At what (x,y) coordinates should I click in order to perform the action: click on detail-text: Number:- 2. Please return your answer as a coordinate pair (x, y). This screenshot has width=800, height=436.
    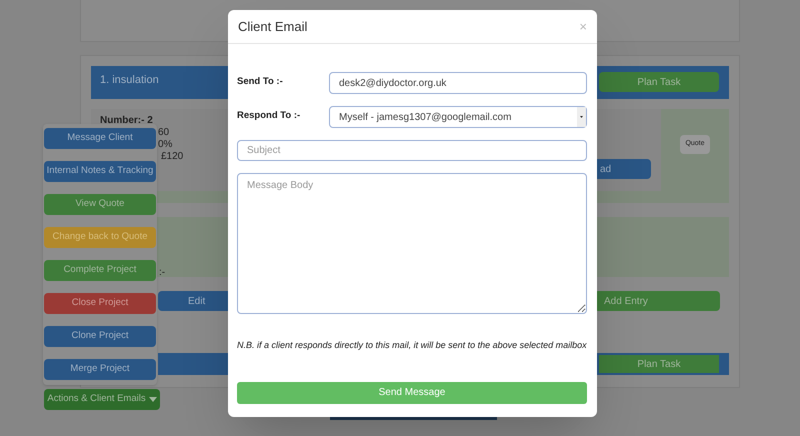
    Looking at the image, I should click on (126, 121).